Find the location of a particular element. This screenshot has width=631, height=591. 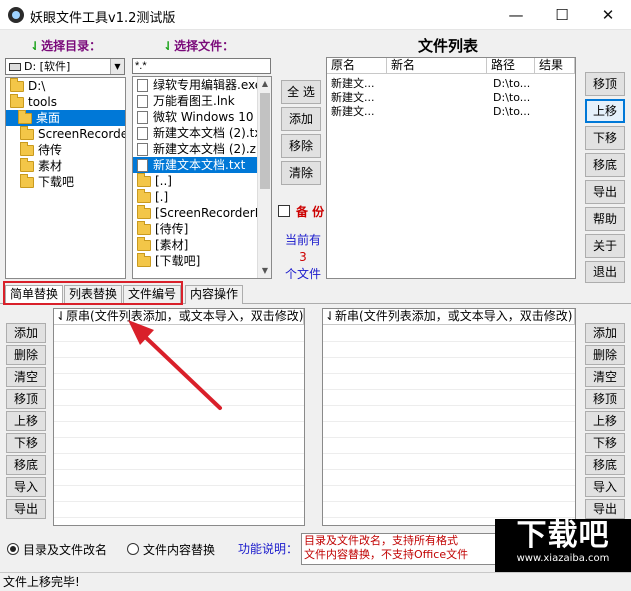

status-text: 文件上移完毕! is located at coordinates (41, 582).